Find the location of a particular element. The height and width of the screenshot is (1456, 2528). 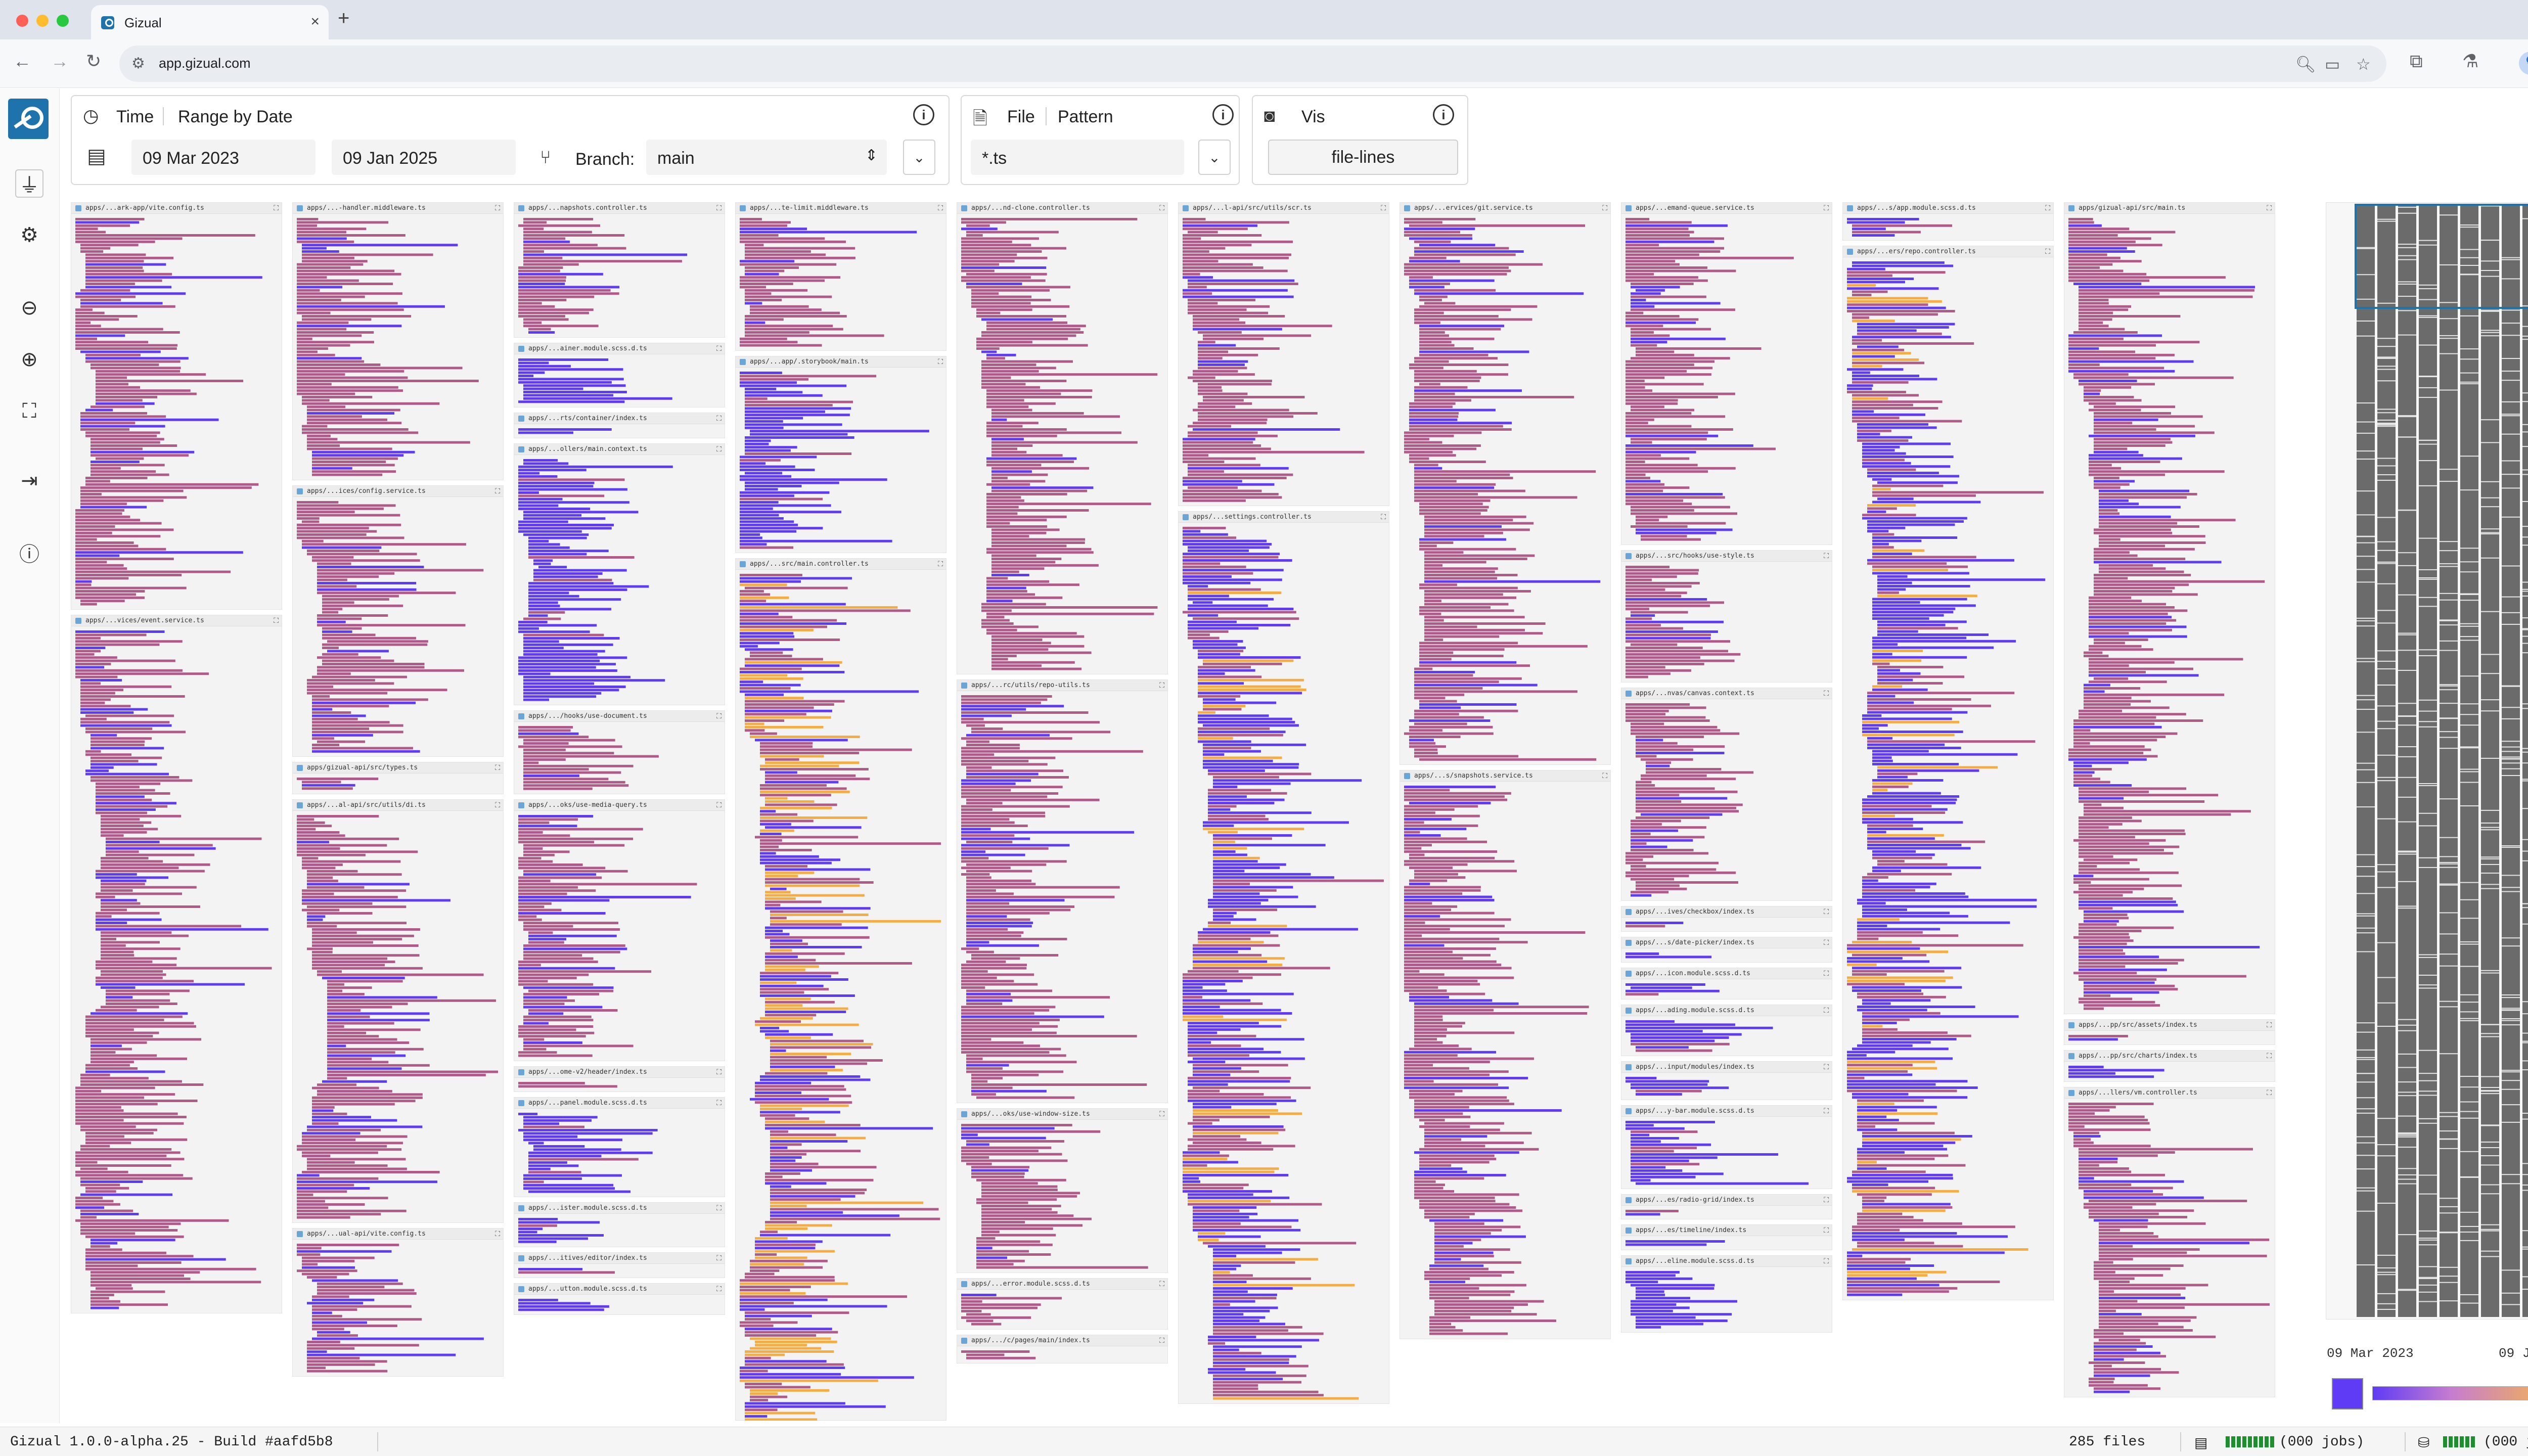

file-card: apps/...rc/utils/repo-utils.ts ⛶ is located at coordinates (1063, 891).